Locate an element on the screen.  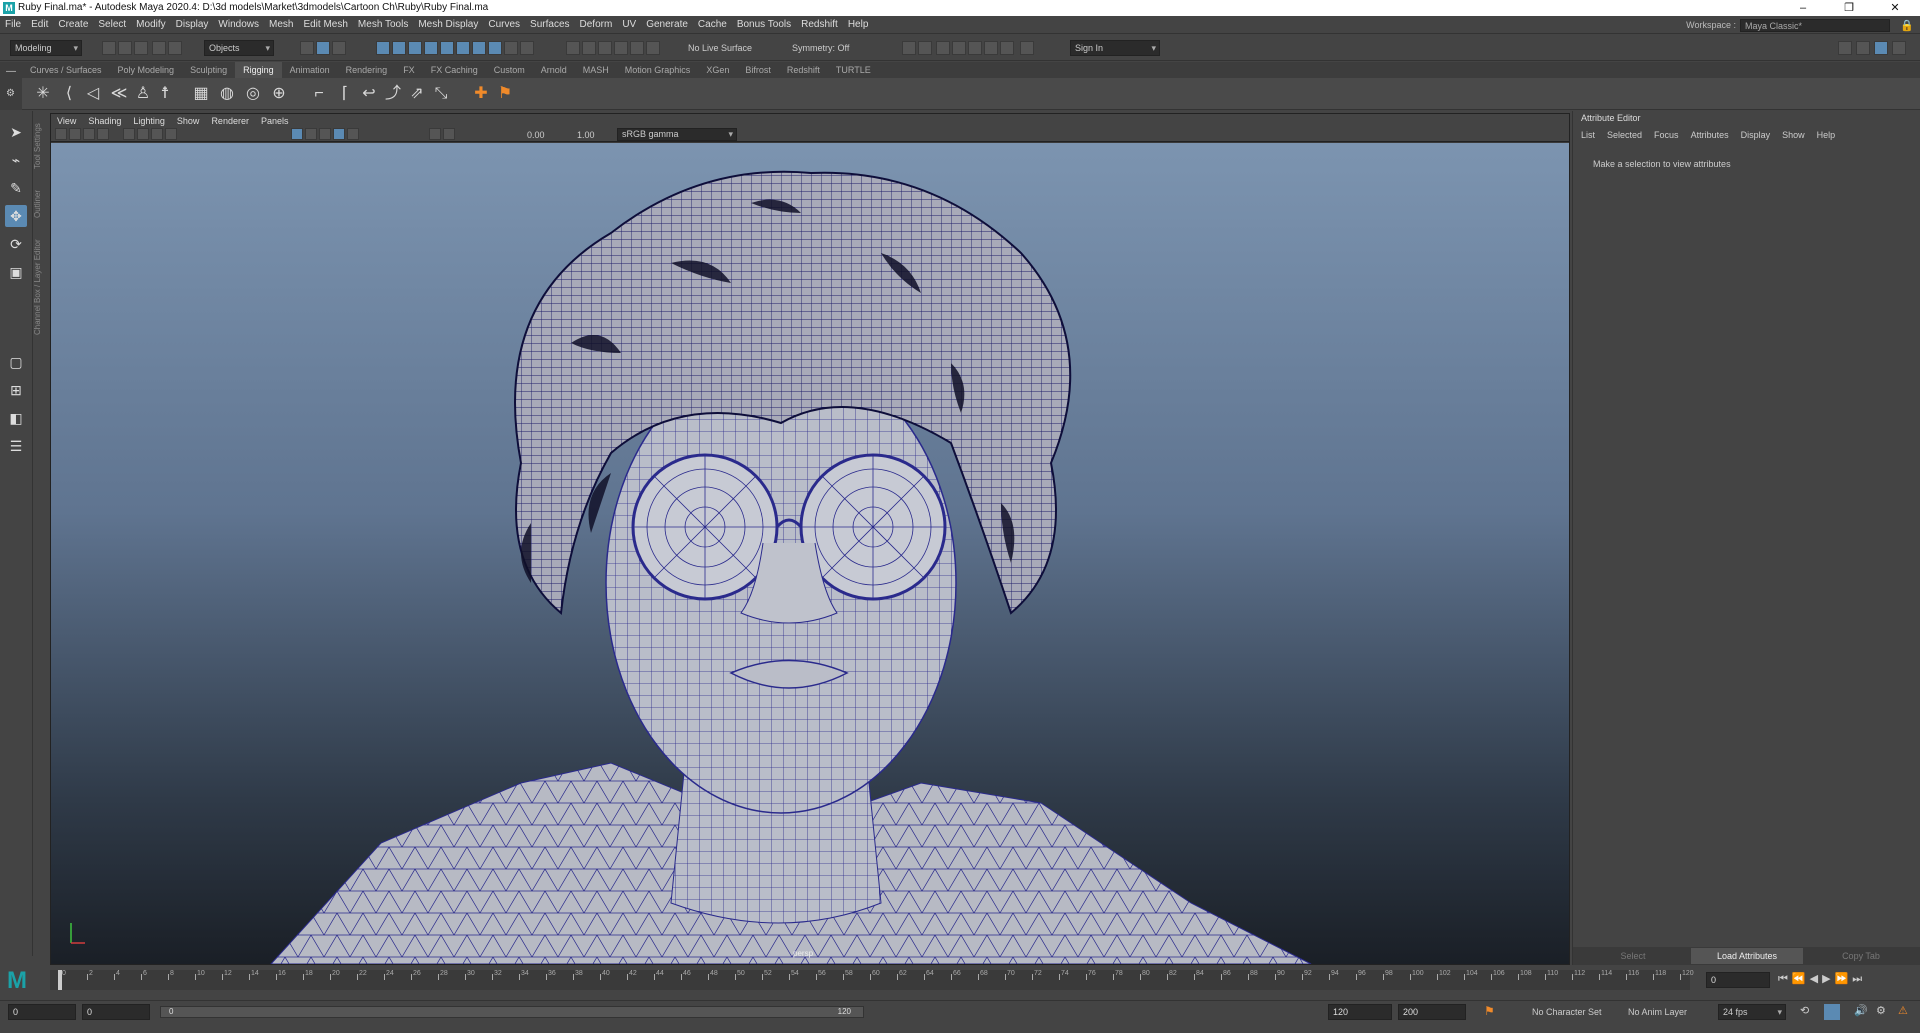
save-scene-icon is located at coordinates (141, 48).